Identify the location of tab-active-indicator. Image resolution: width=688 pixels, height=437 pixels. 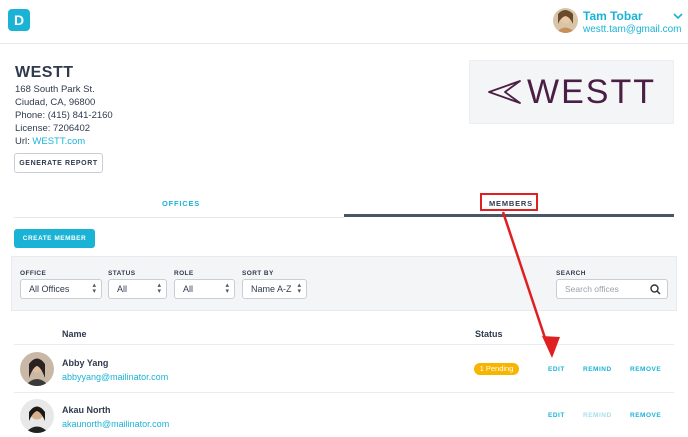
(509, 215).